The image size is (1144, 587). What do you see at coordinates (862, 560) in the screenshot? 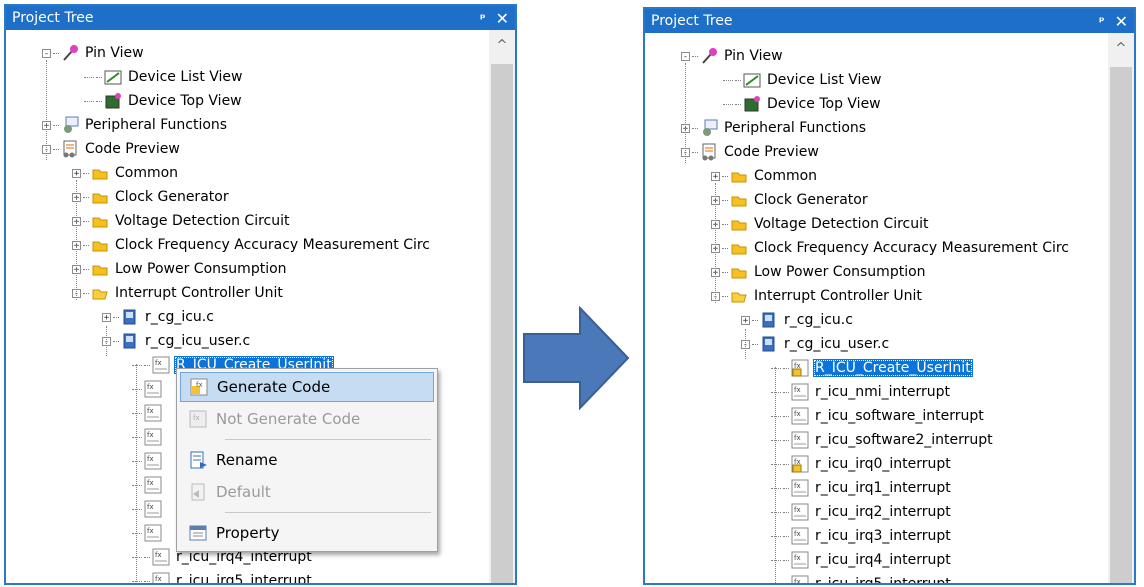
I see `tree-item: fx r_icu_irq4_interrupt` at bounding box center [862, 560].